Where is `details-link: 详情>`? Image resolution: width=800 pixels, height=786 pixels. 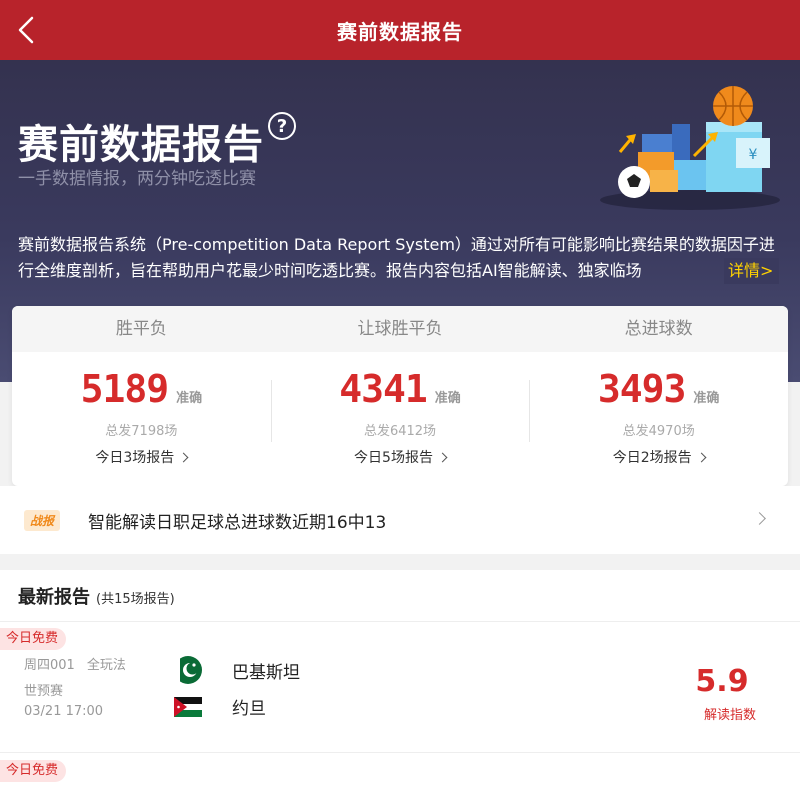
details-link: 详情> is located at coordinates (752, 271).